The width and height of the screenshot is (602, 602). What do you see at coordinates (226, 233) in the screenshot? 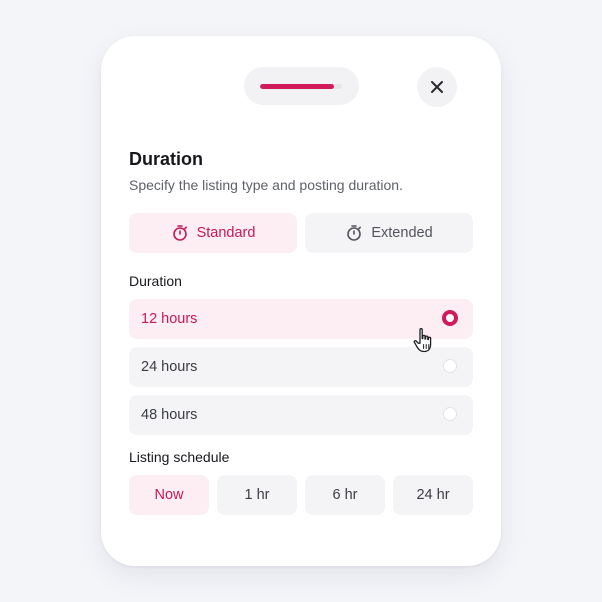
I see `listing-type-label: Standard` at bounding box center [226, 233].